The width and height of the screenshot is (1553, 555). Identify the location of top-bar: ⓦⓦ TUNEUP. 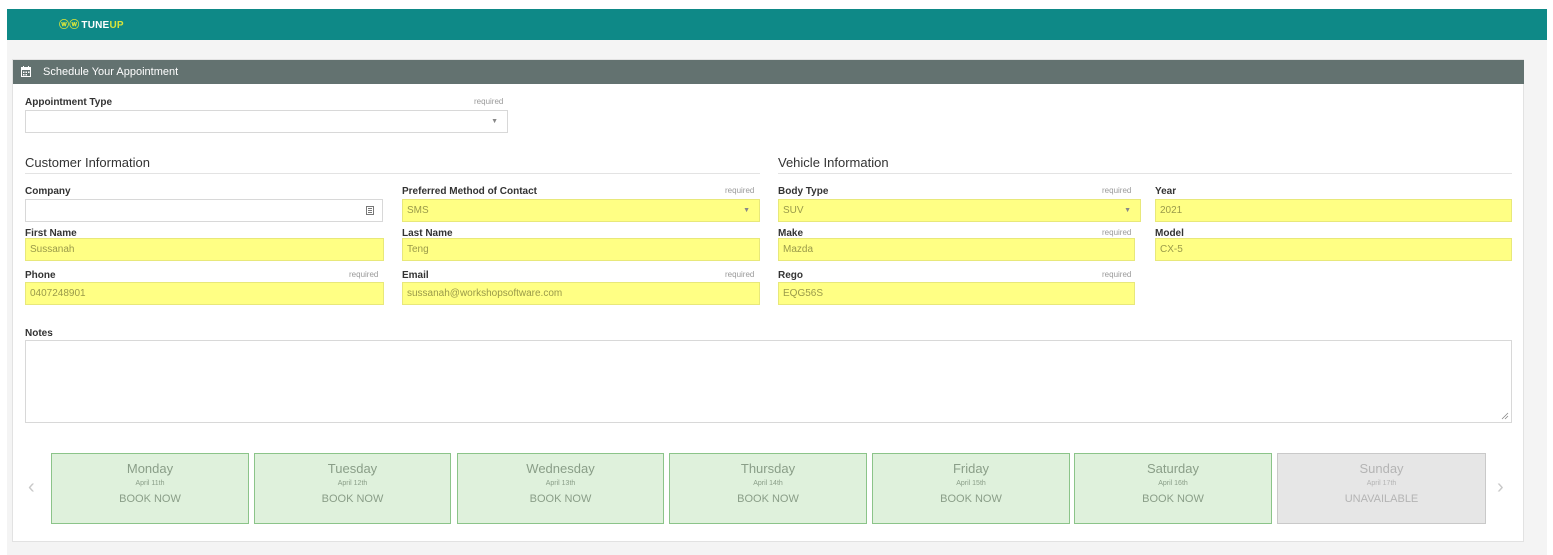
(777, 24).